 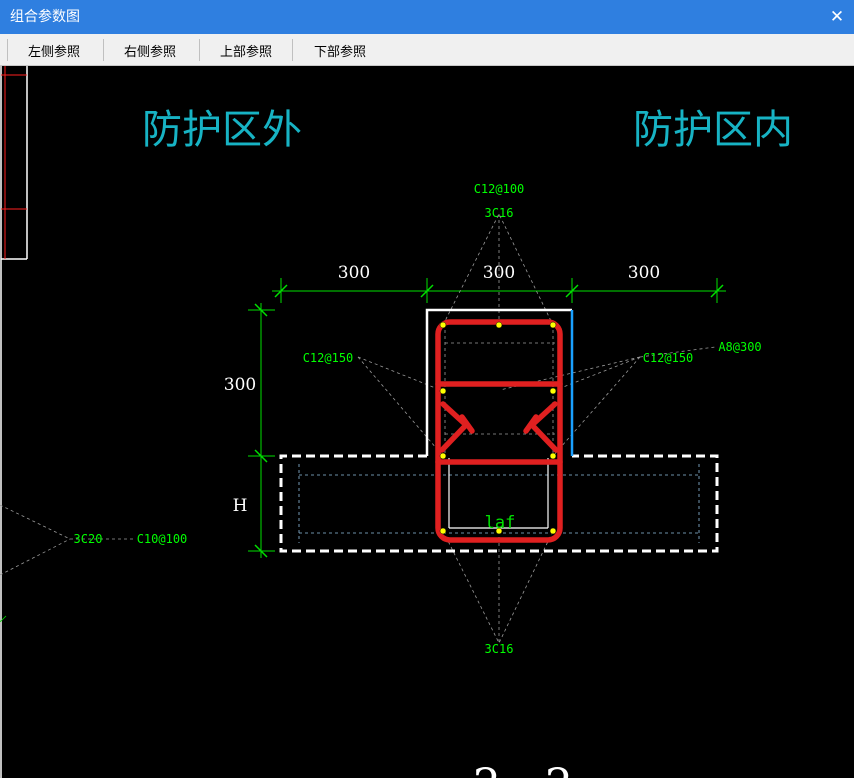 What do you see at coordinates (240, 385) in the screenshot?
I see `dim-left-upper: 300` at bounding box center [240, 385].